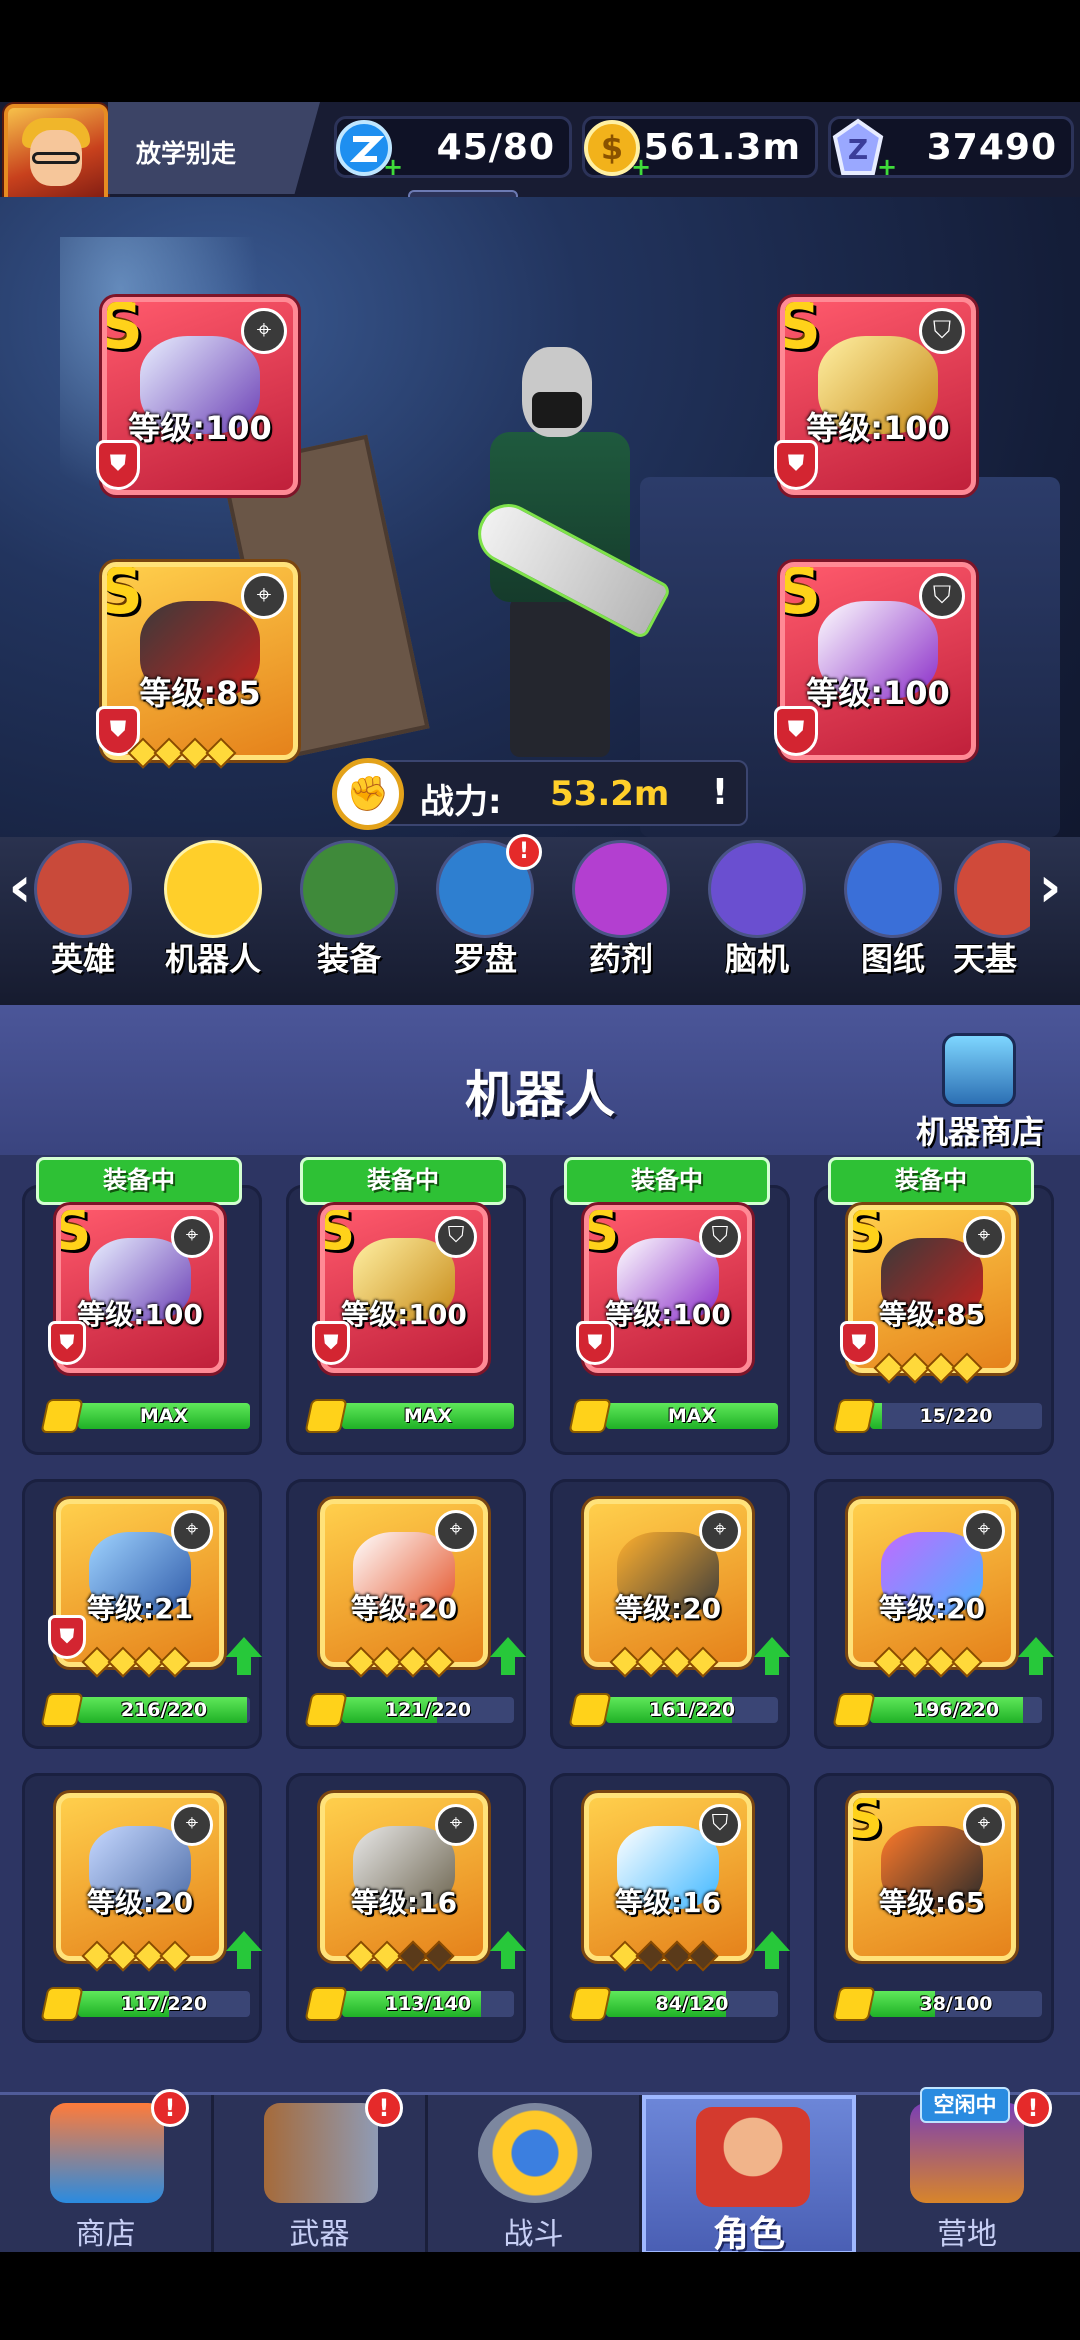  Describe the element at coordinates (368, 794) in the screenshot. I see `fist-icon: ✊` at that location.